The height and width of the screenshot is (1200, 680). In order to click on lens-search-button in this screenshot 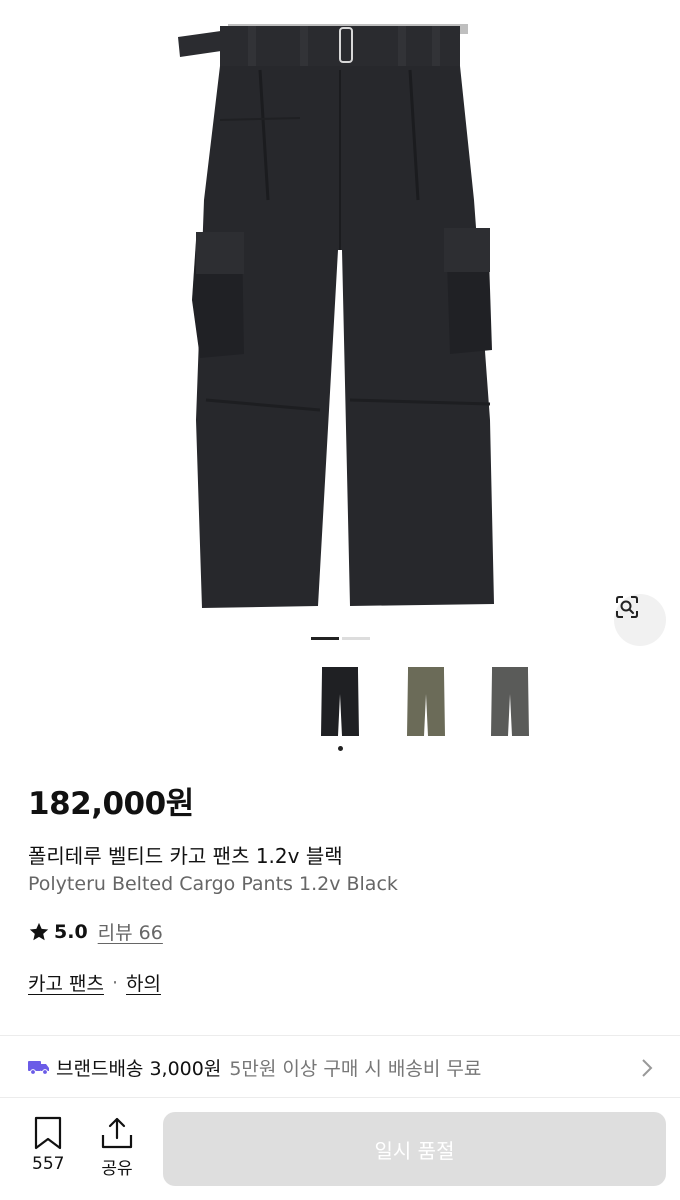, I will do `click(640, 620)`.